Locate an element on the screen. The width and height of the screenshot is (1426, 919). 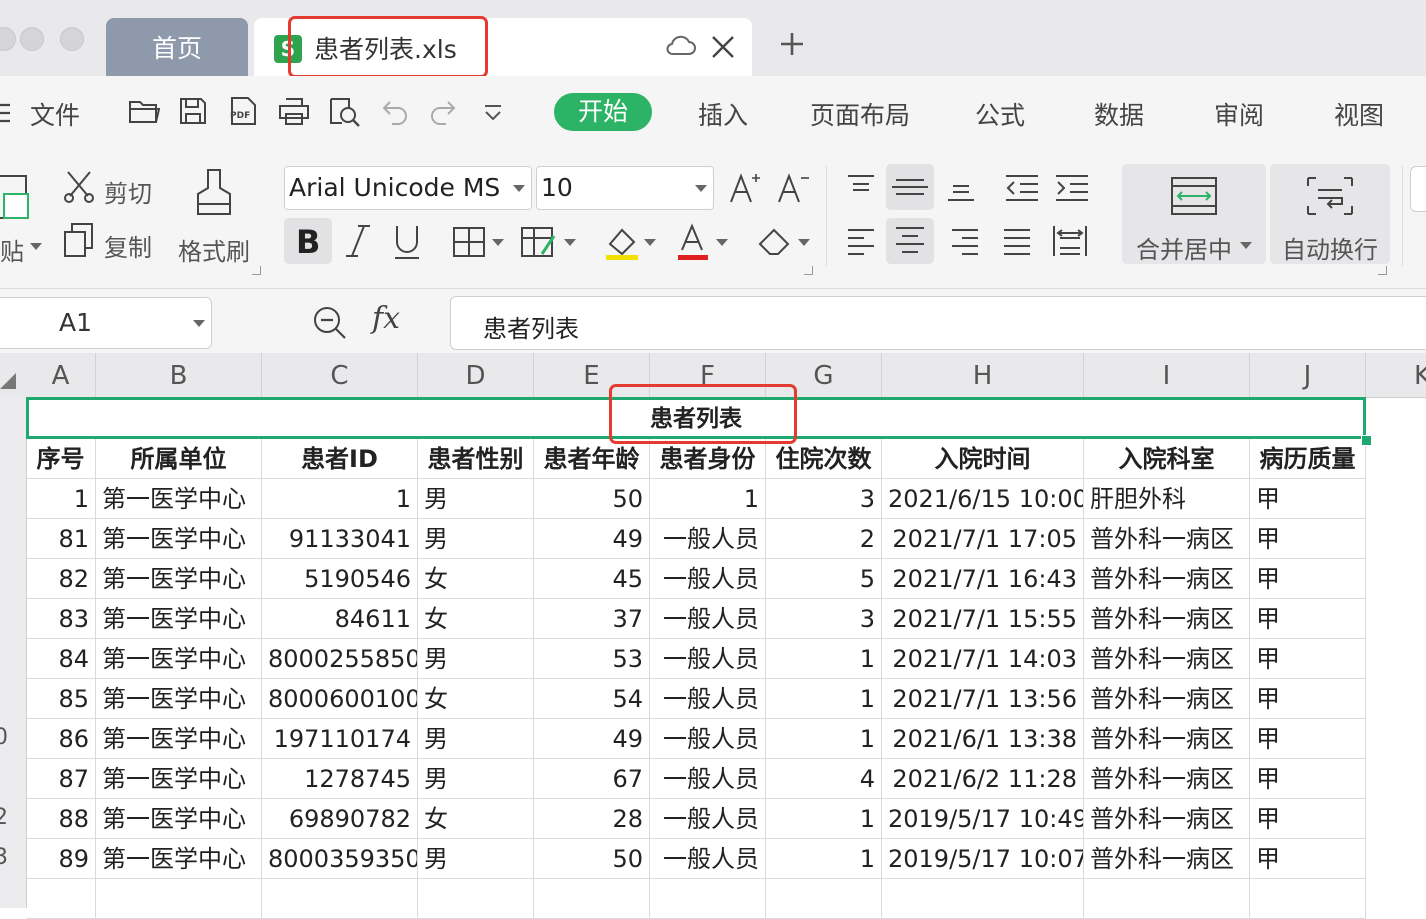
table-header-cell: 所属单位 is located at coordinates (179, 459).